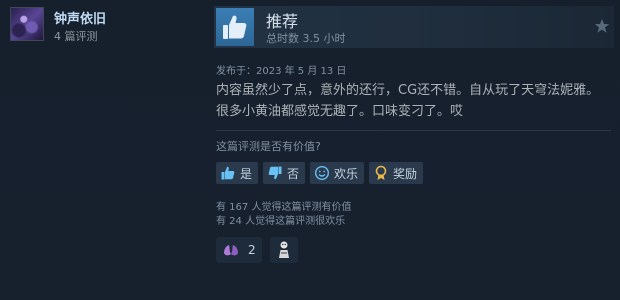  What do you see at coordinates (306, 38) in the screenshot?
I see `playtime-hours: 总时数 3.5 小时` at bounding box center [306, 38].